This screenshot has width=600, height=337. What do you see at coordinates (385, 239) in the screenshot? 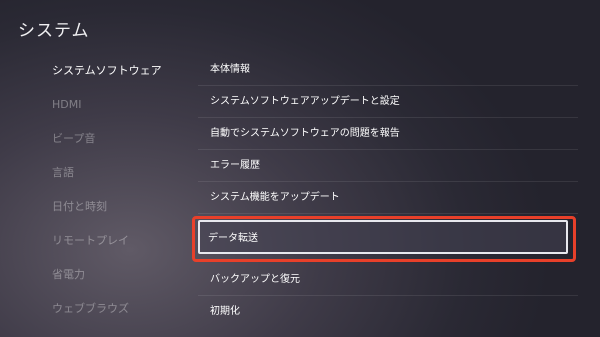
I see `menu-item-data-transfer-row: データ転送` at bounding box center [385, 239].